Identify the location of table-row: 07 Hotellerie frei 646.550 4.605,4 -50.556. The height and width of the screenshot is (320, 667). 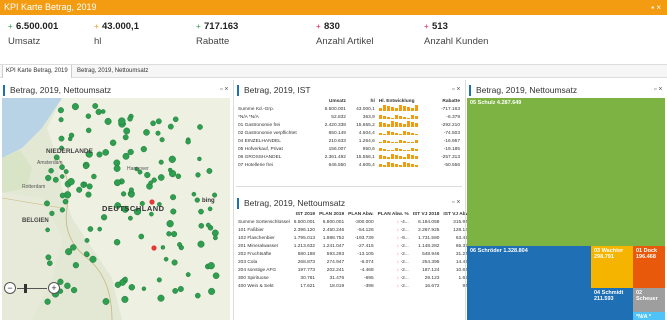
(349, 165).